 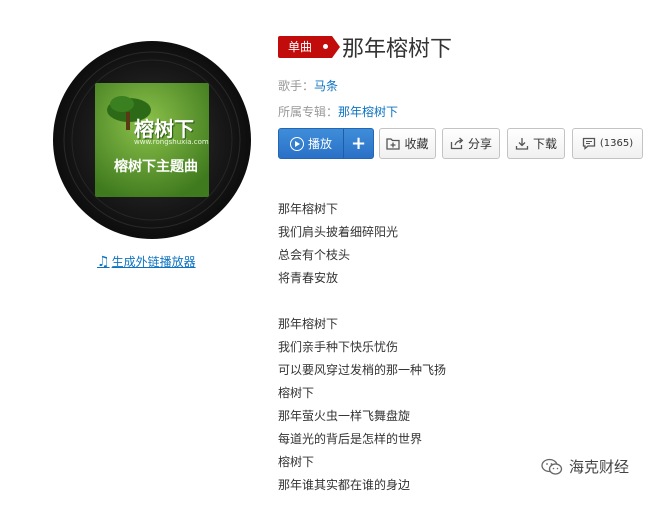 I want to click on music-note-icon: ♫, so click(x=103, y=261).